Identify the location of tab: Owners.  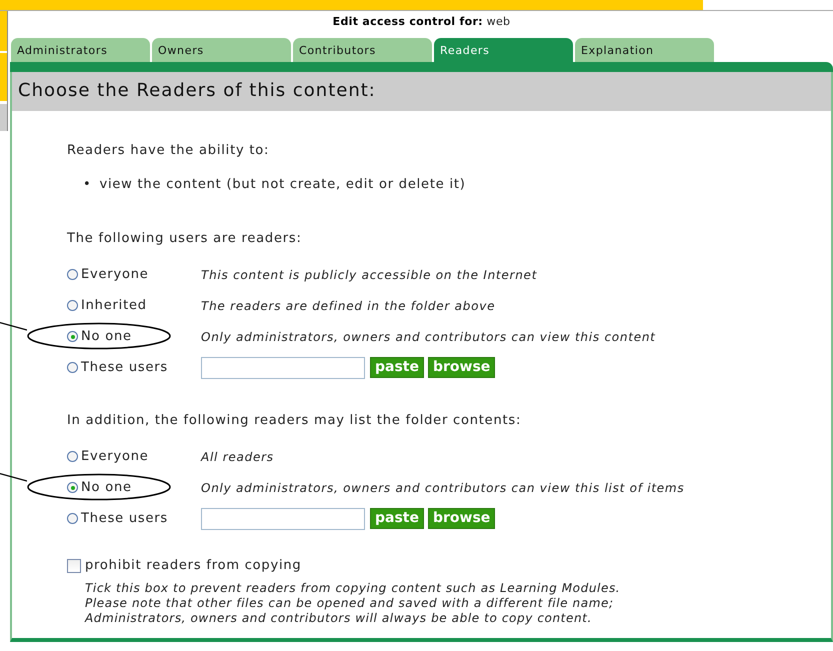
(221, 50).